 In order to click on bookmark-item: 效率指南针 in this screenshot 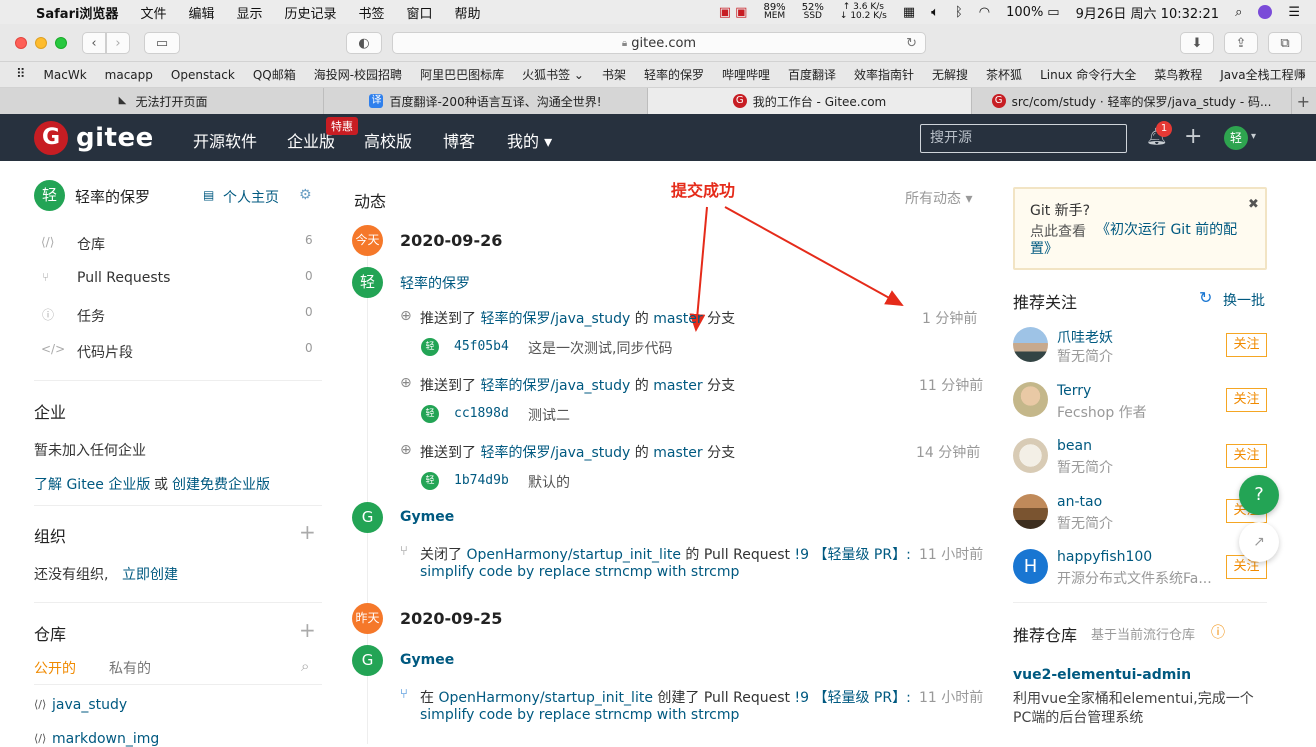, I will do `click(884, 74)`.